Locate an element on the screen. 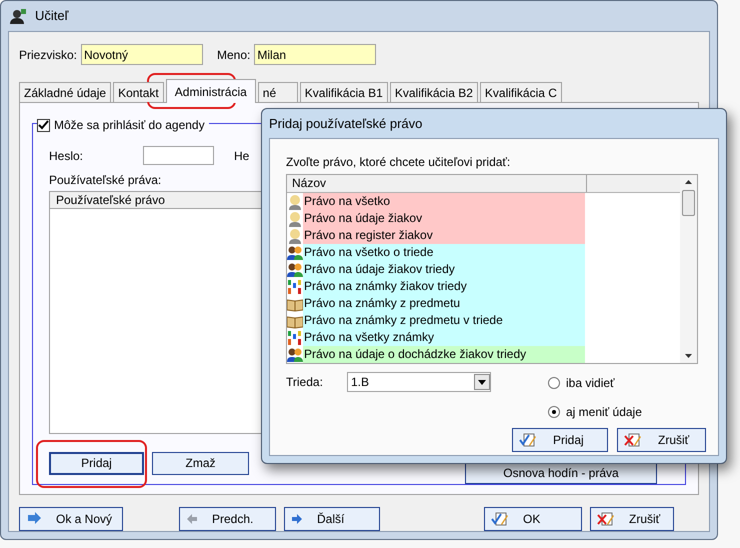 This screenshot has width=740, height=548. delete-button: Zmaž is located at coordinates (200, 463).